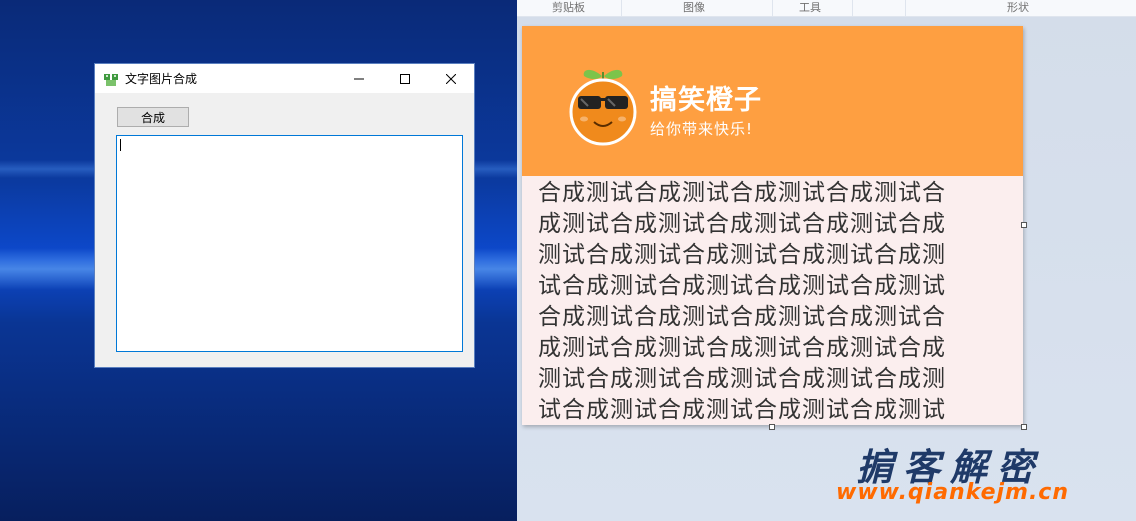 The height and width of the screenshot is (521, 1136). Describe the element at coordinates (1018, 7) in the screenshot. I see `ribbon-shapes-label: 形状` at that location.